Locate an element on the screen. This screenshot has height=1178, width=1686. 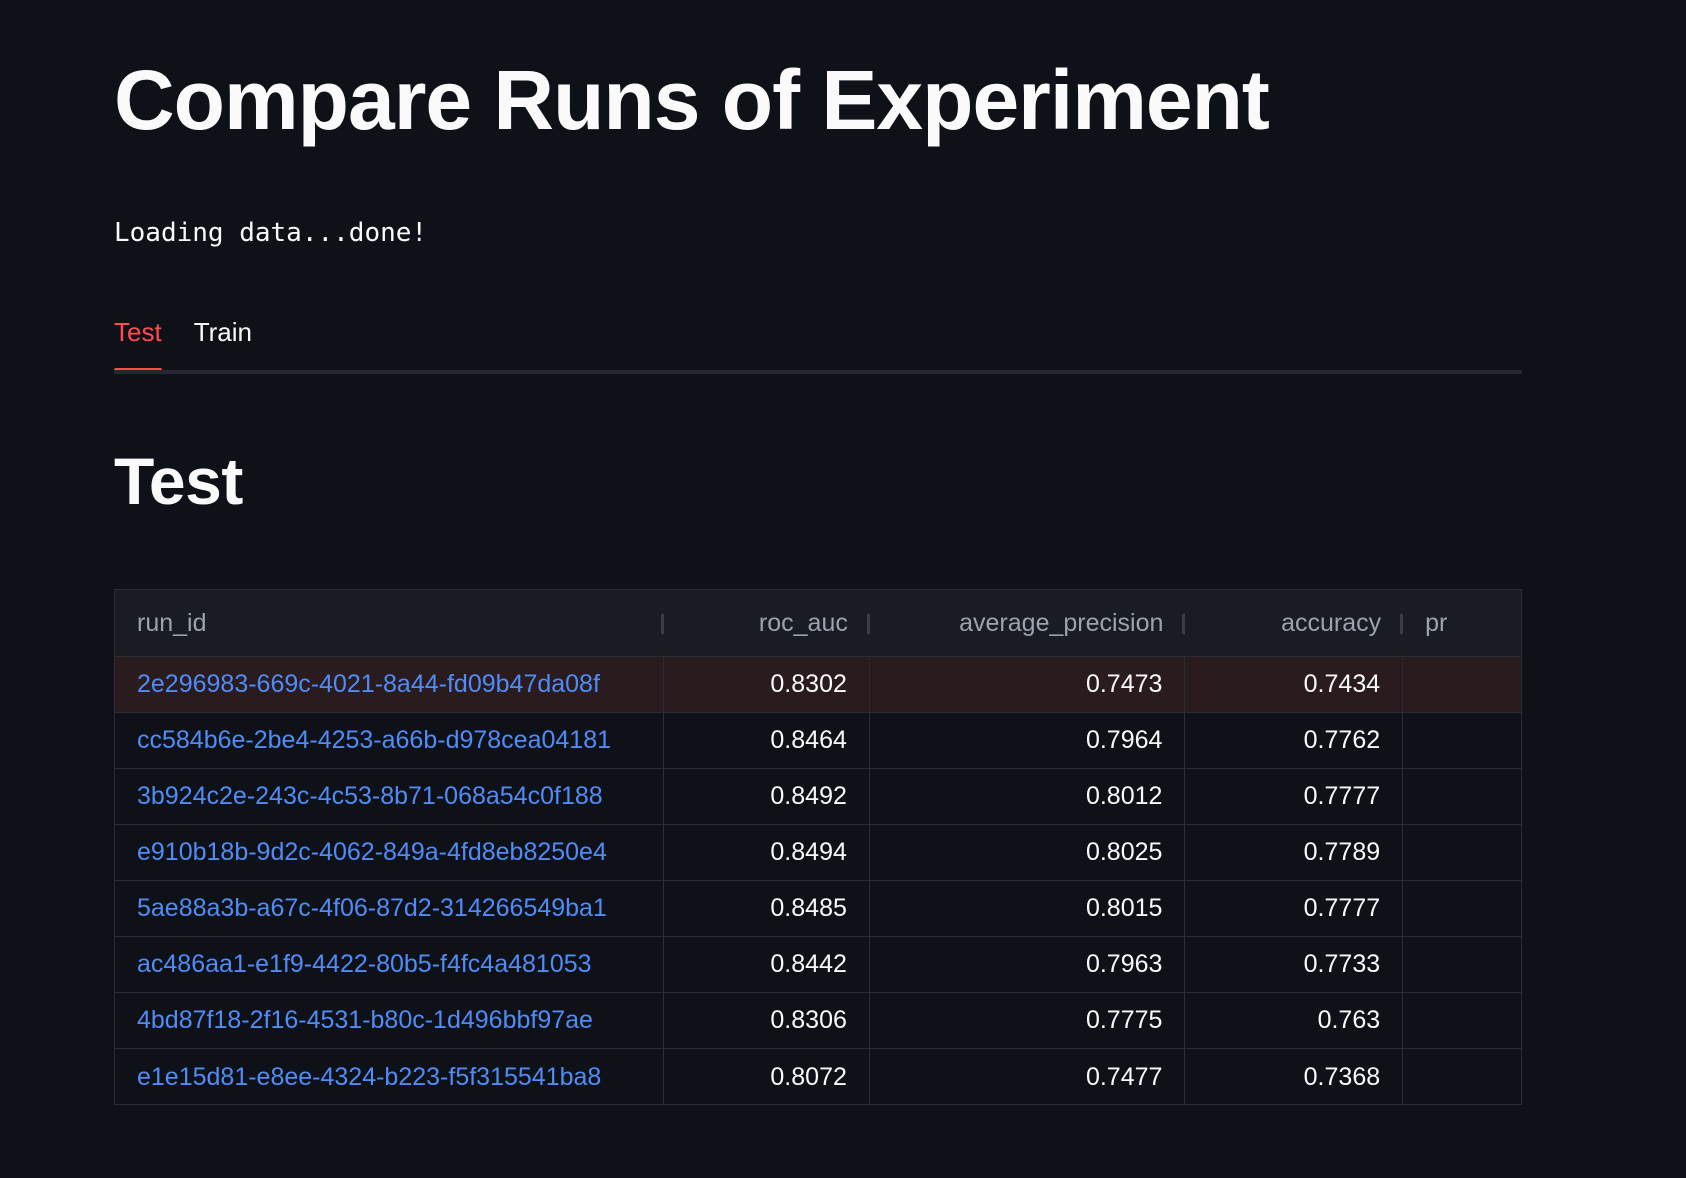
column-header-label: run_id is located at coordinates (172, 622).